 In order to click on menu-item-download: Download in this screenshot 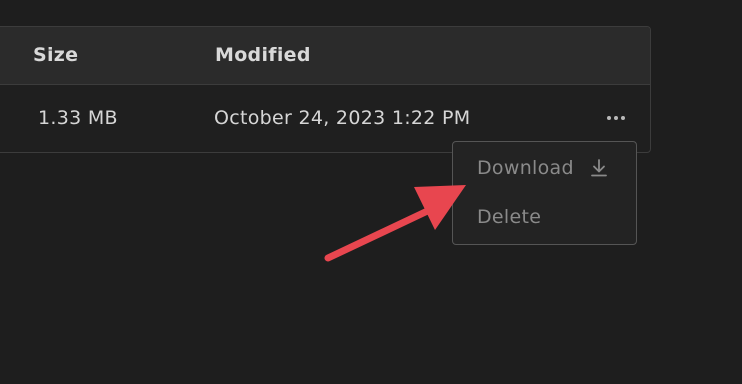, I will do `click(544, 168)`.